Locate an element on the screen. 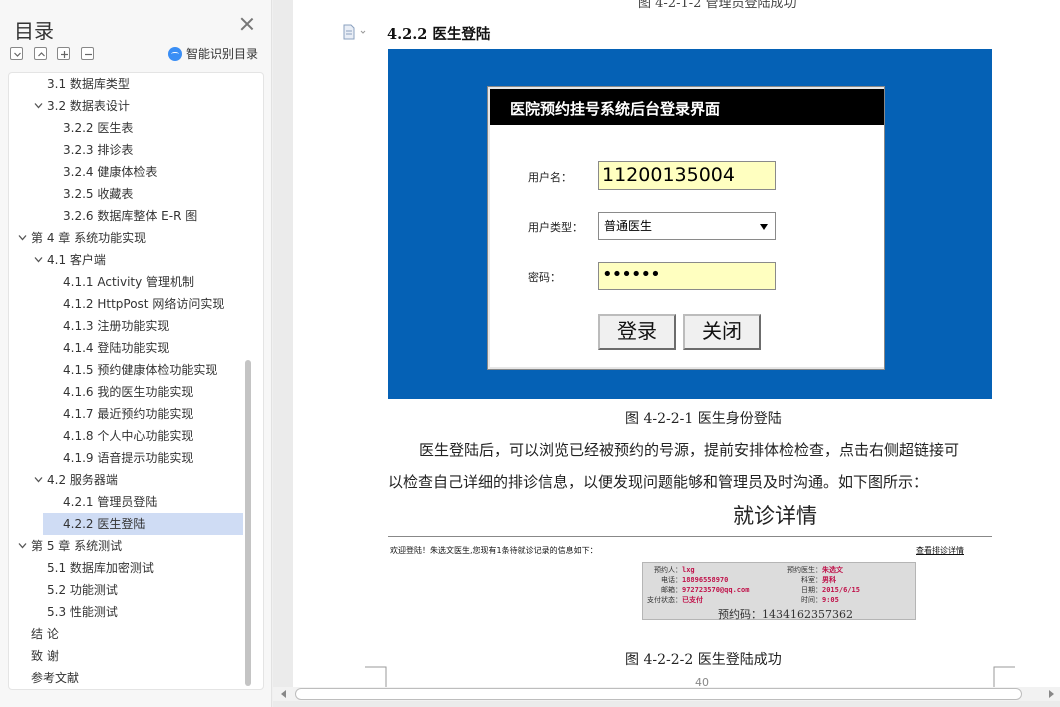 This screenshot has width=1060, height=707. schedule-details-link: 查看排诊详情 is located at coordinates (940, 550).